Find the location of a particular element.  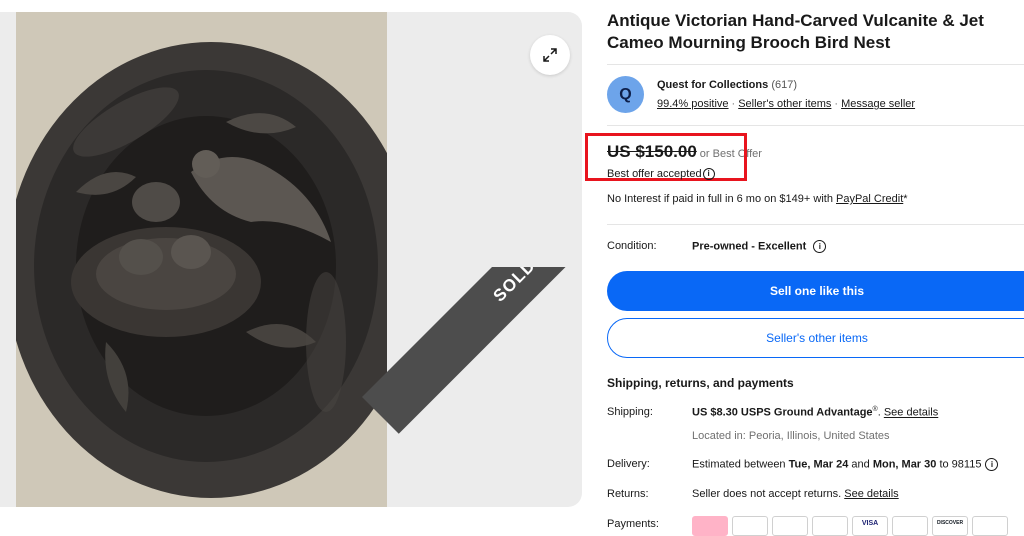

paypal-logo is located at coordinates (750, 526).